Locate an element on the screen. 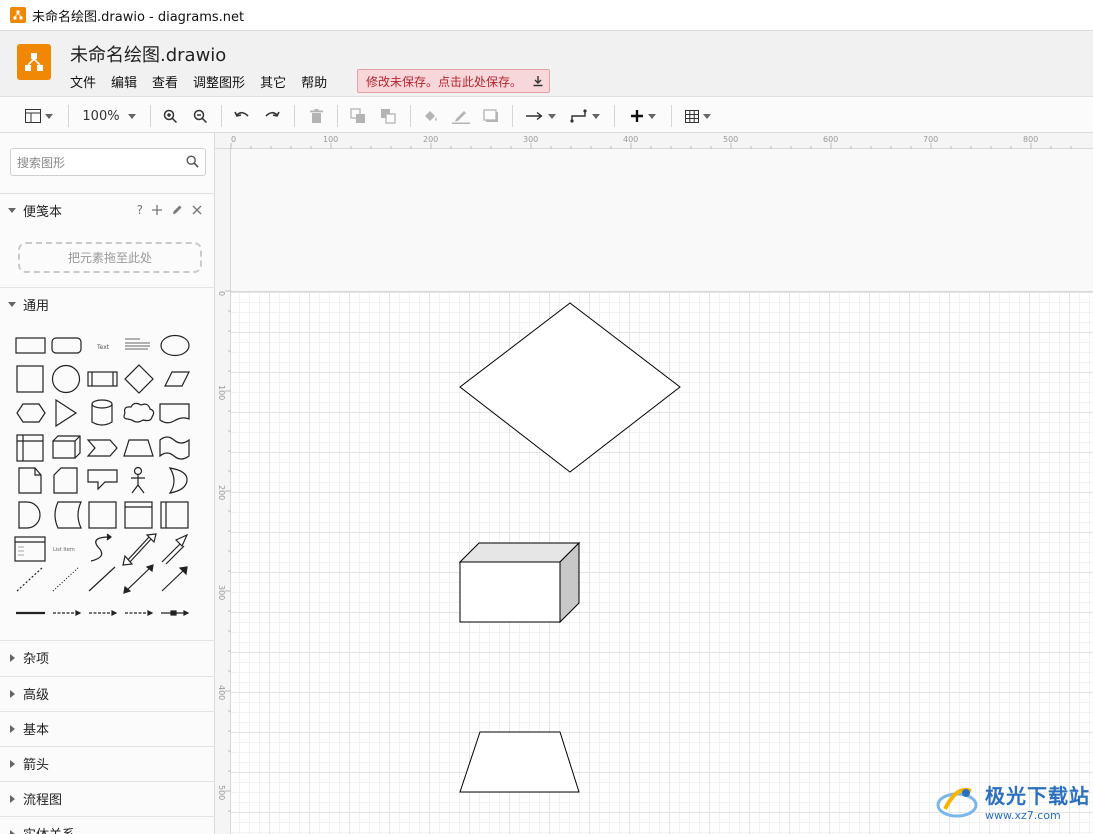 The image size is (1093, 834). step-shape is located at coordinates (102, 448).